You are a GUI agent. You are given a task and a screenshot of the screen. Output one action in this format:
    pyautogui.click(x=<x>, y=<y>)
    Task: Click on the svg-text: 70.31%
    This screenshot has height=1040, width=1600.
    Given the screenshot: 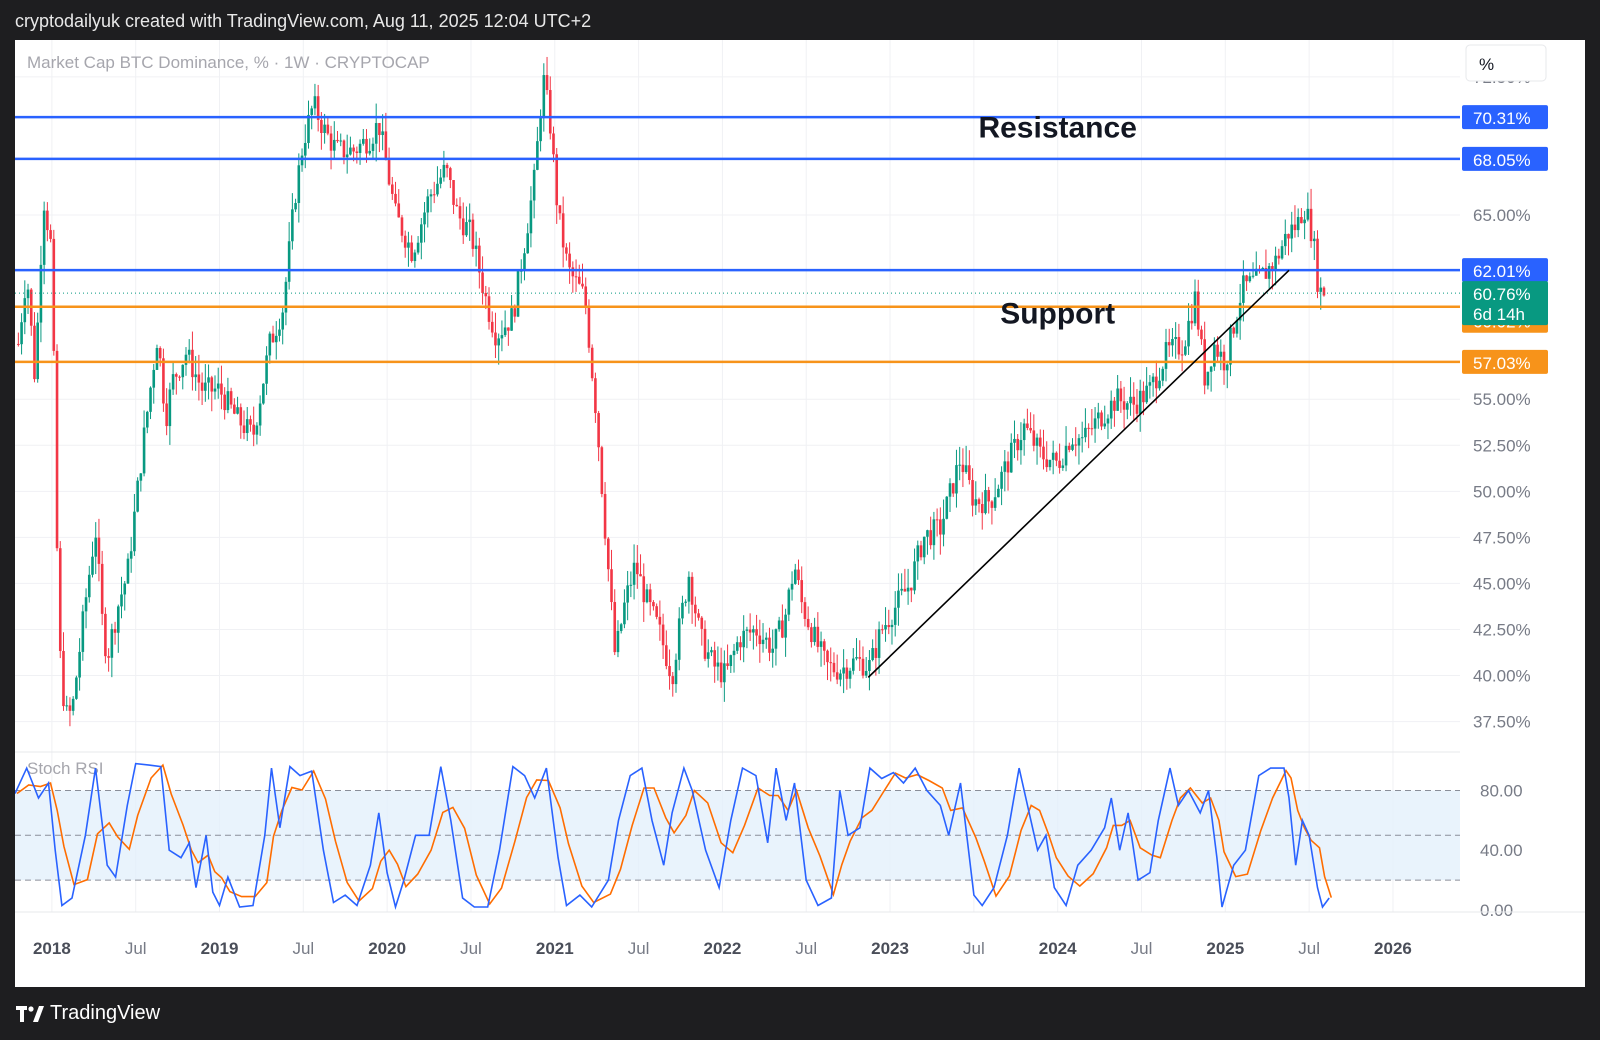 What is the action you would take?
    pyautogui.click(x=1502, y=118)
    